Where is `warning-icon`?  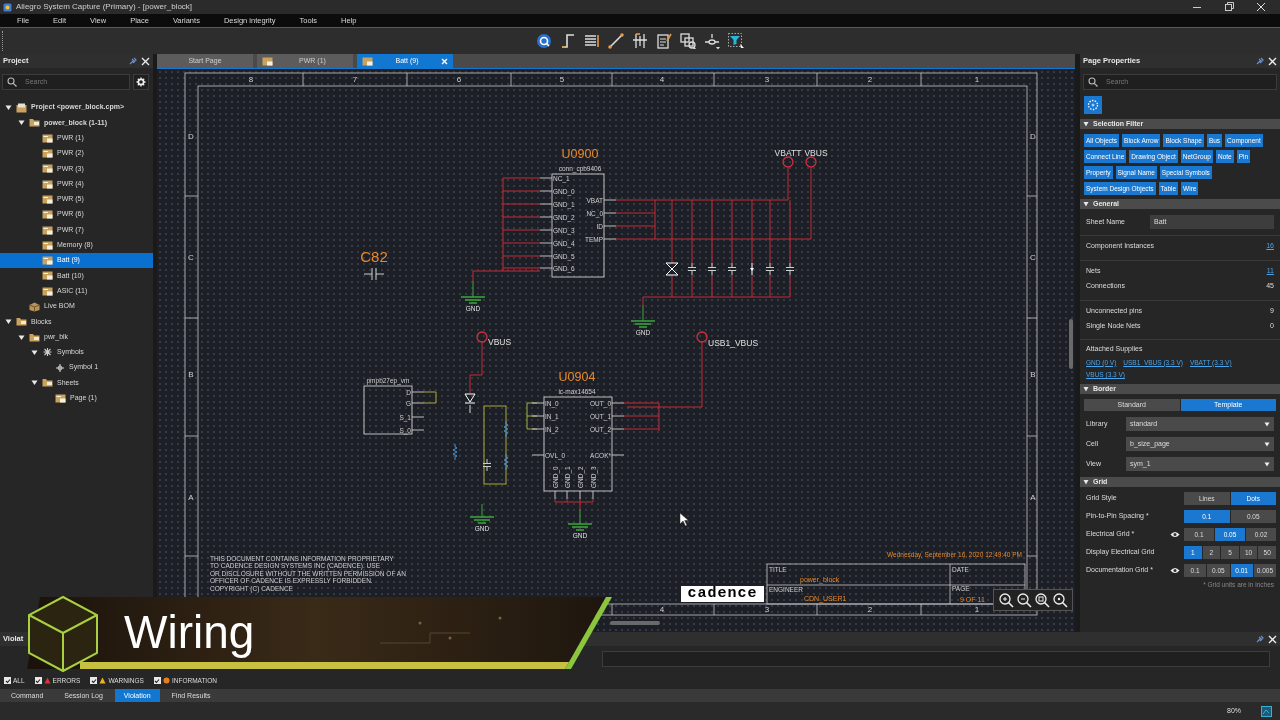 warning-icon is located at coordinates (103, 681).